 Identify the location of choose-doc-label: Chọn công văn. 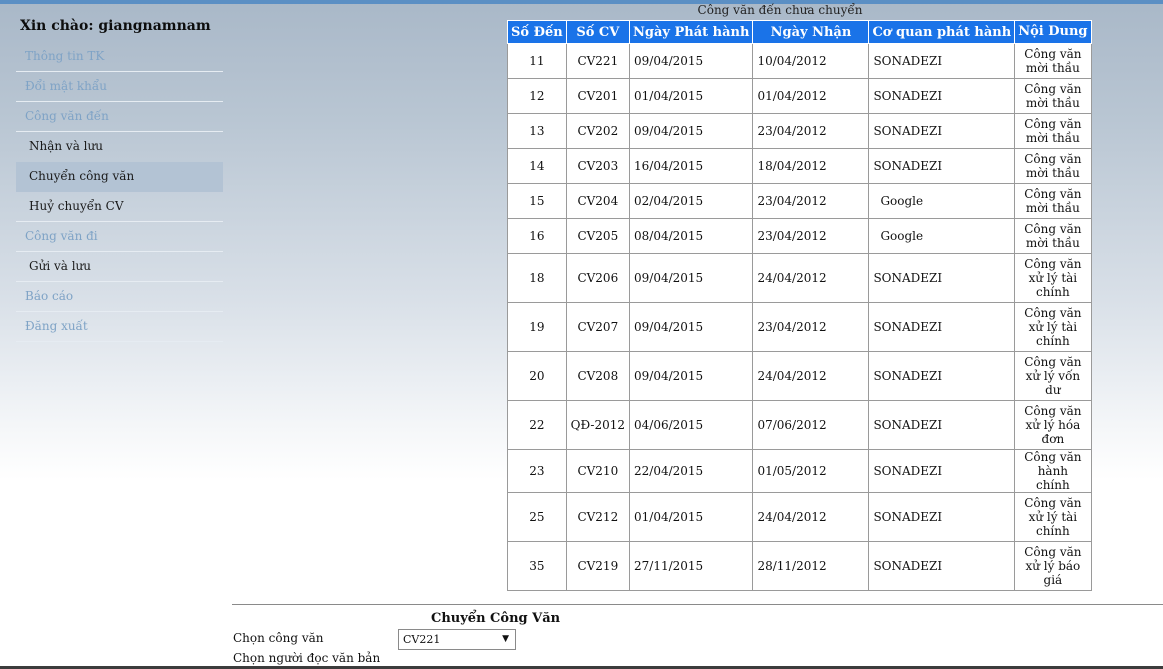
(278, 638).